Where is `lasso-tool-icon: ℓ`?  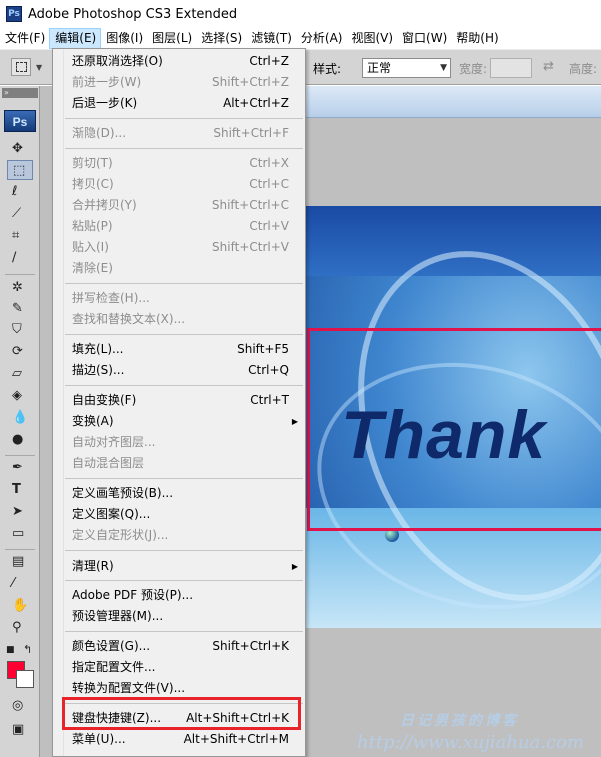
lasso-tool-icon: ℓ is located at coordinates (20, 192).